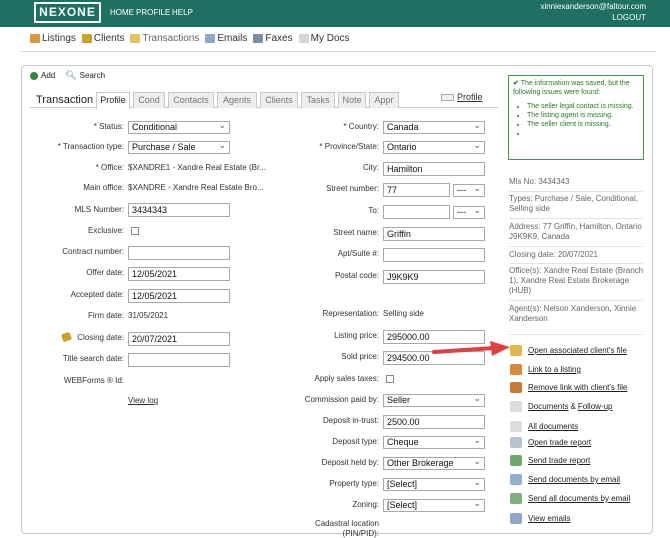  I want to click on transaction-type-select: Purchase / Sale, so click(179, 147).